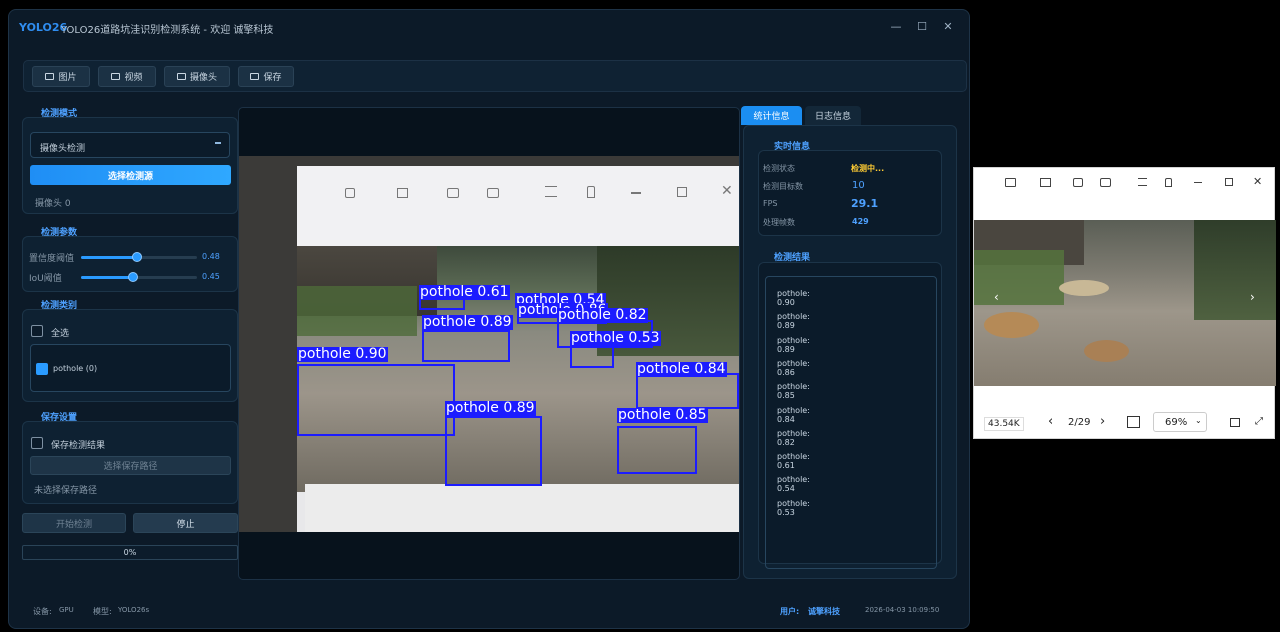  Describe the element at coordinates (134, 610) in the screenshot. I see `model-value: YOLO26s` at that location.